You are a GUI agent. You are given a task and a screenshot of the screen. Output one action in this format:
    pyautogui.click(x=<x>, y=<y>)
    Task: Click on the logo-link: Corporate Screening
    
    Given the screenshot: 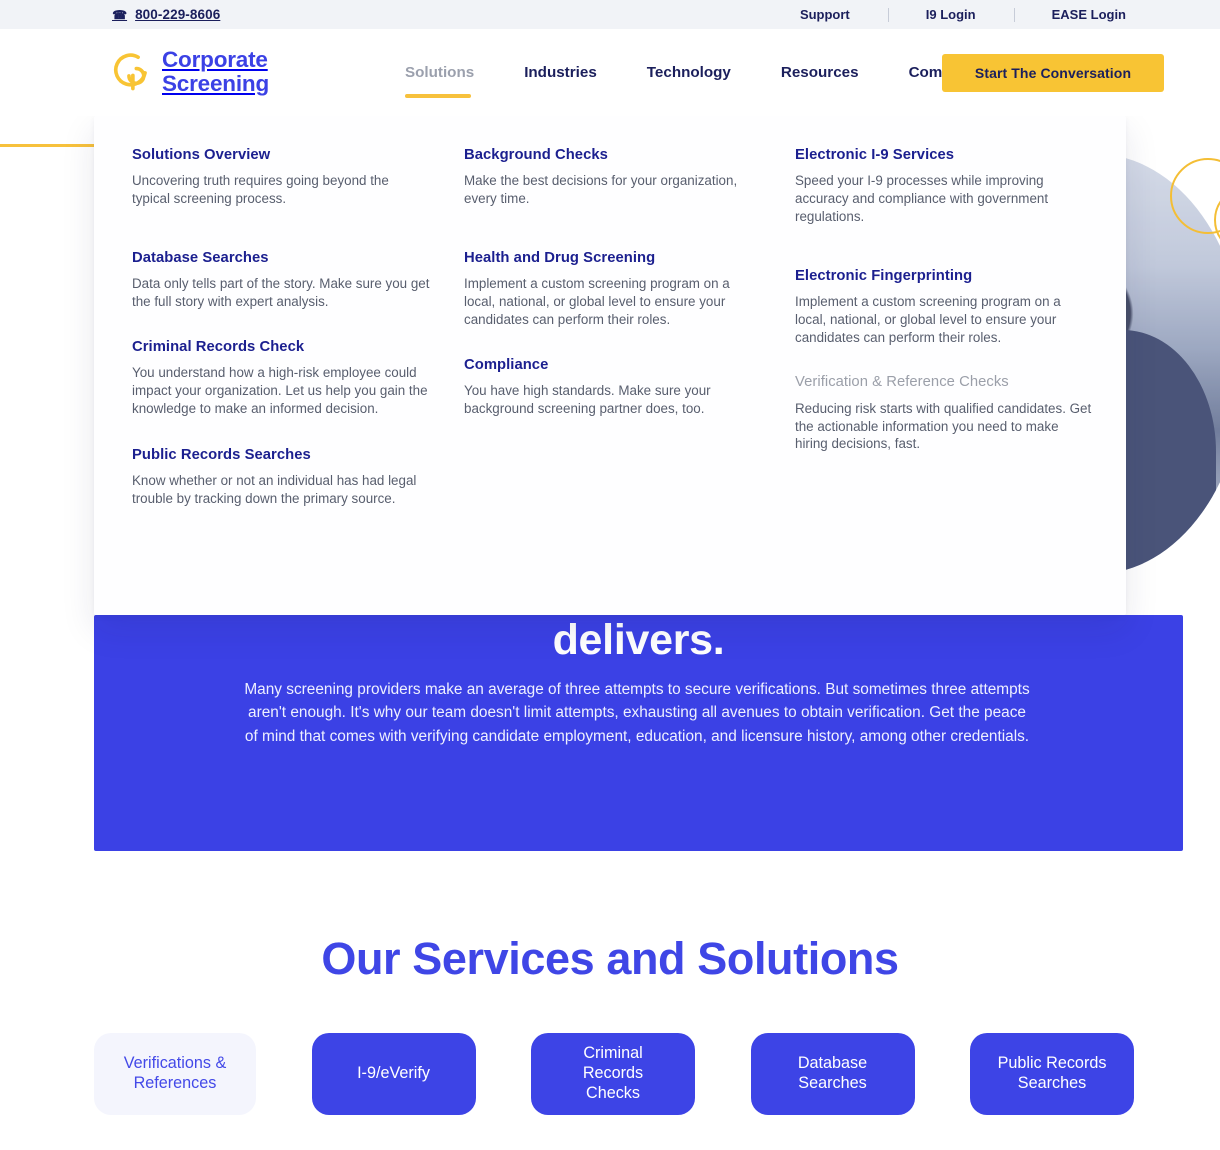 What is the action you would take?
    pyautogui.click(x=190, y=72)
    